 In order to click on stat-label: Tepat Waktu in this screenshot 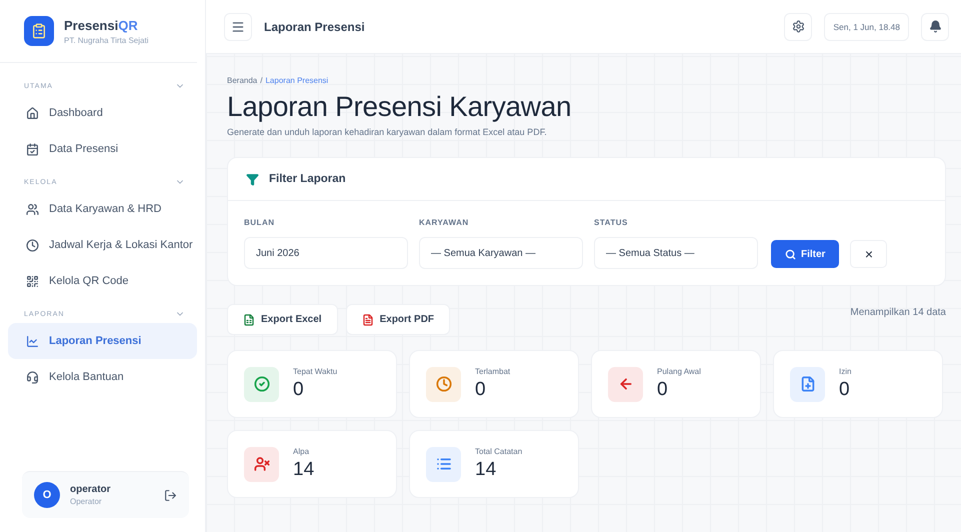, I will do `click(315, 371)`.